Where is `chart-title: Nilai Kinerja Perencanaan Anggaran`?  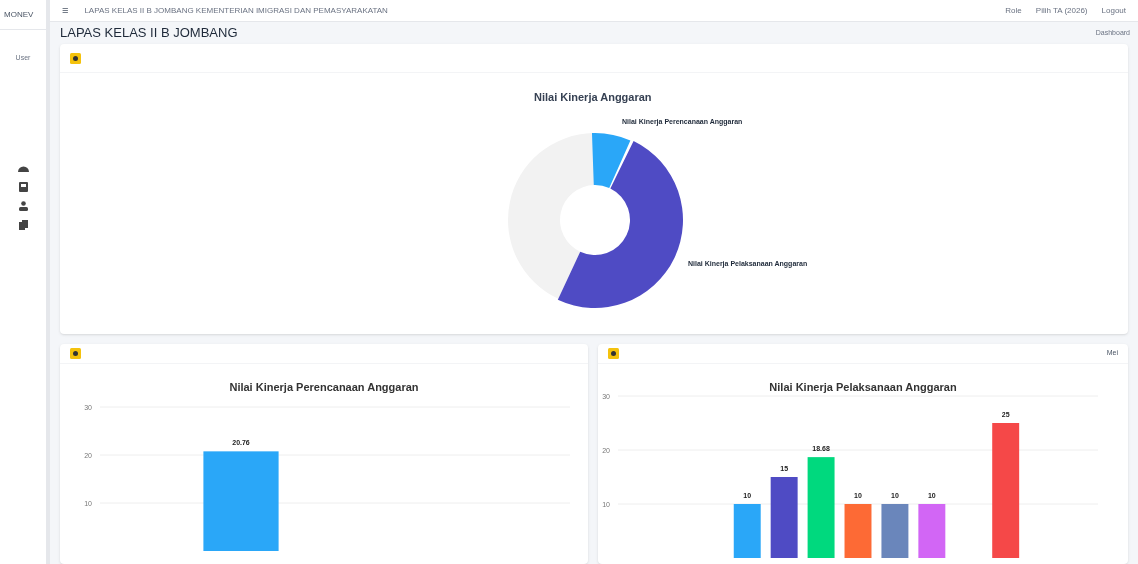 chart-title: Nilai Kinerja Perencanaan Anggaran is located at coordinates (324, 387).